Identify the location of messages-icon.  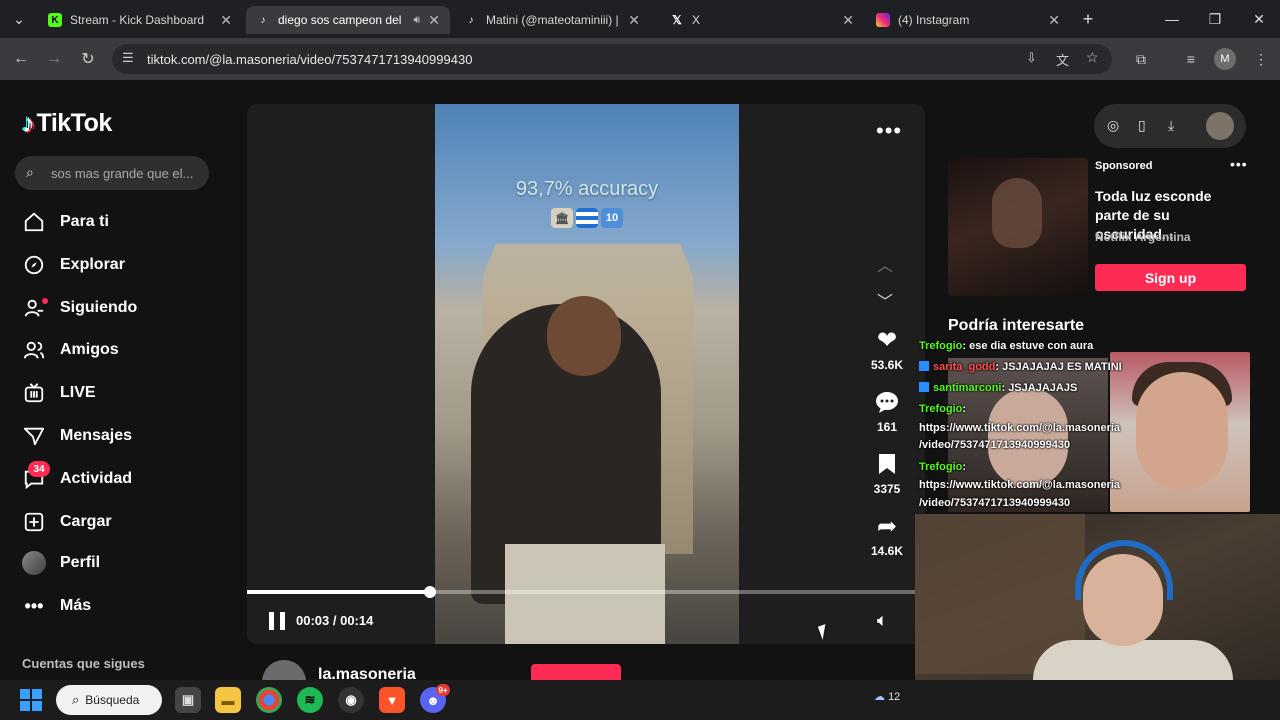
(34, 436).